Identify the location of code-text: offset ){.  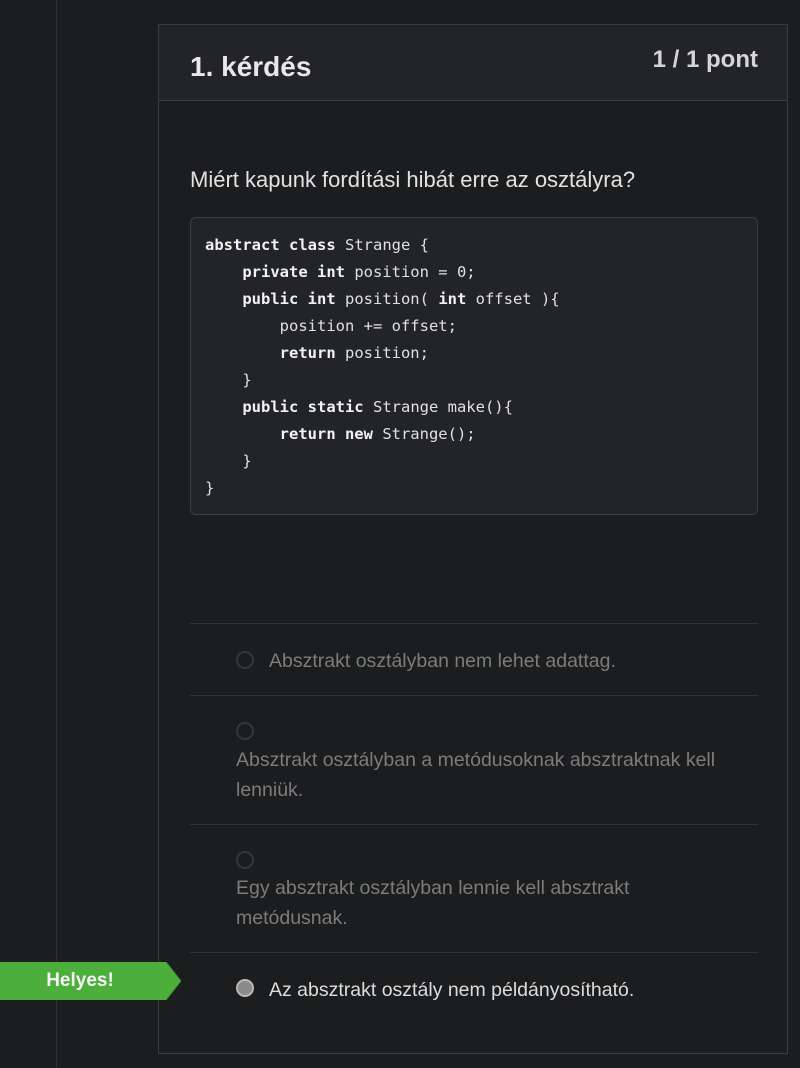
(513, 299).